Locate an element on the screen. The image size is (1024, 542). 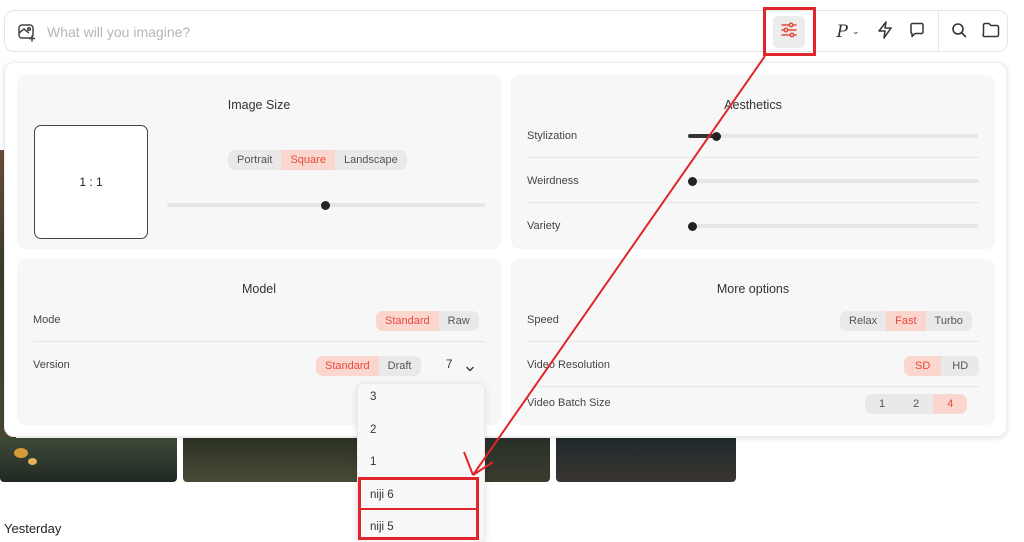
orientation-square: Square is located at coordinates (308, 160).